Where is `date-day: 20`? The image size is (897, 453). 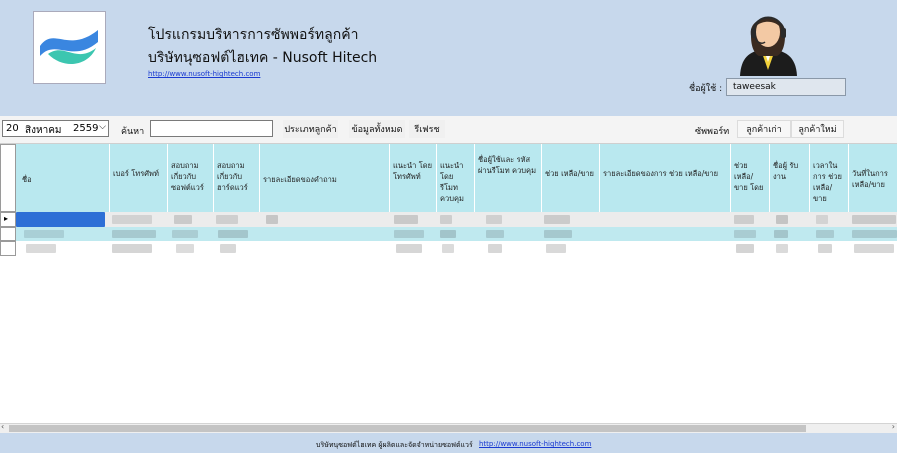
date-day: 20 is located at coordinates (12, 128).